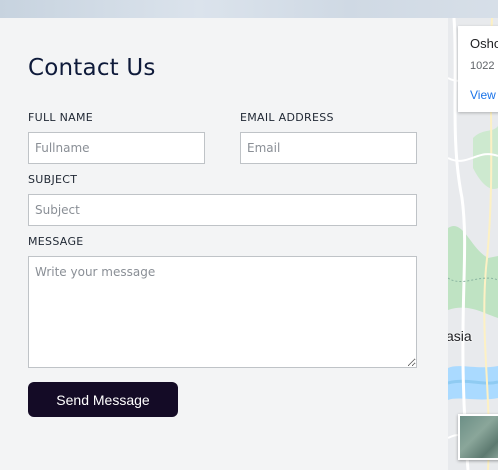 This screenshot has height=470, width=498. What do you see at coordinates (249, 9) in the screenshot?
I see `background-sky` at bounding box center [249, 9].